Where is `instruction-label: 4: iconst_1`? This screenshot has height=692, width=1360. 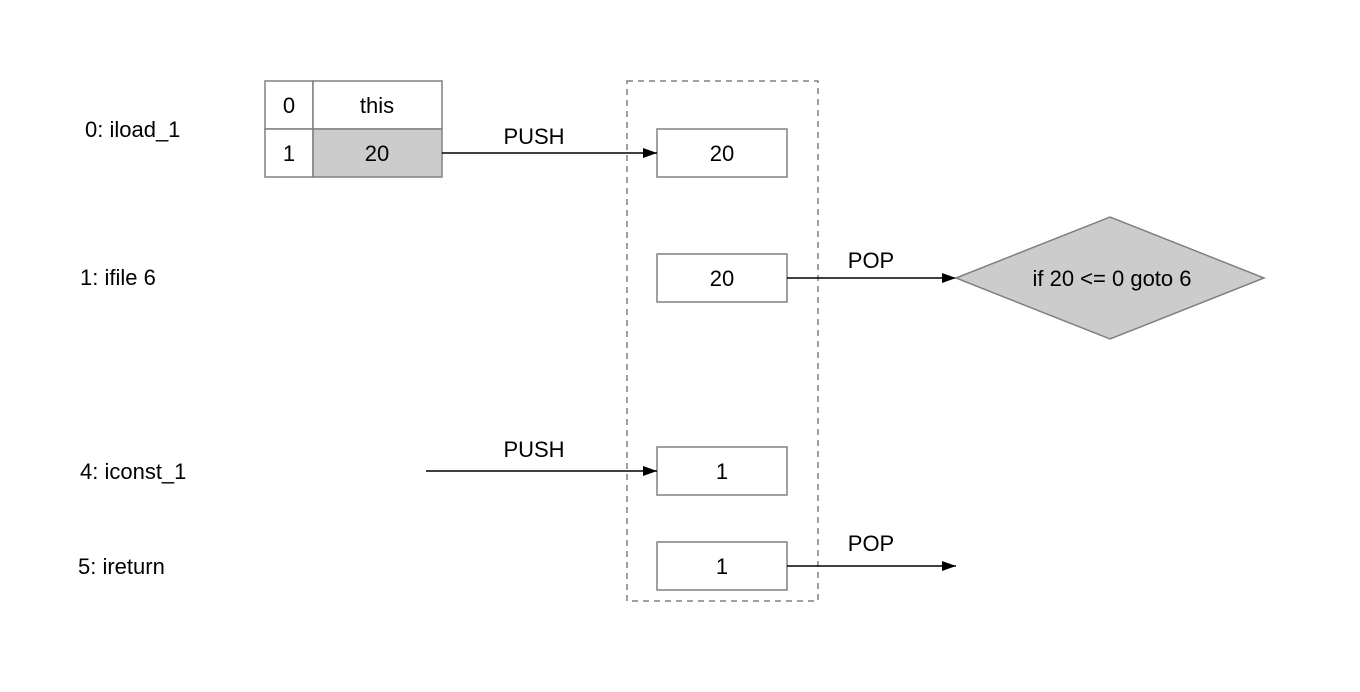 instruction-label: 4: iconst_1 is located at coordinates (133, 471).